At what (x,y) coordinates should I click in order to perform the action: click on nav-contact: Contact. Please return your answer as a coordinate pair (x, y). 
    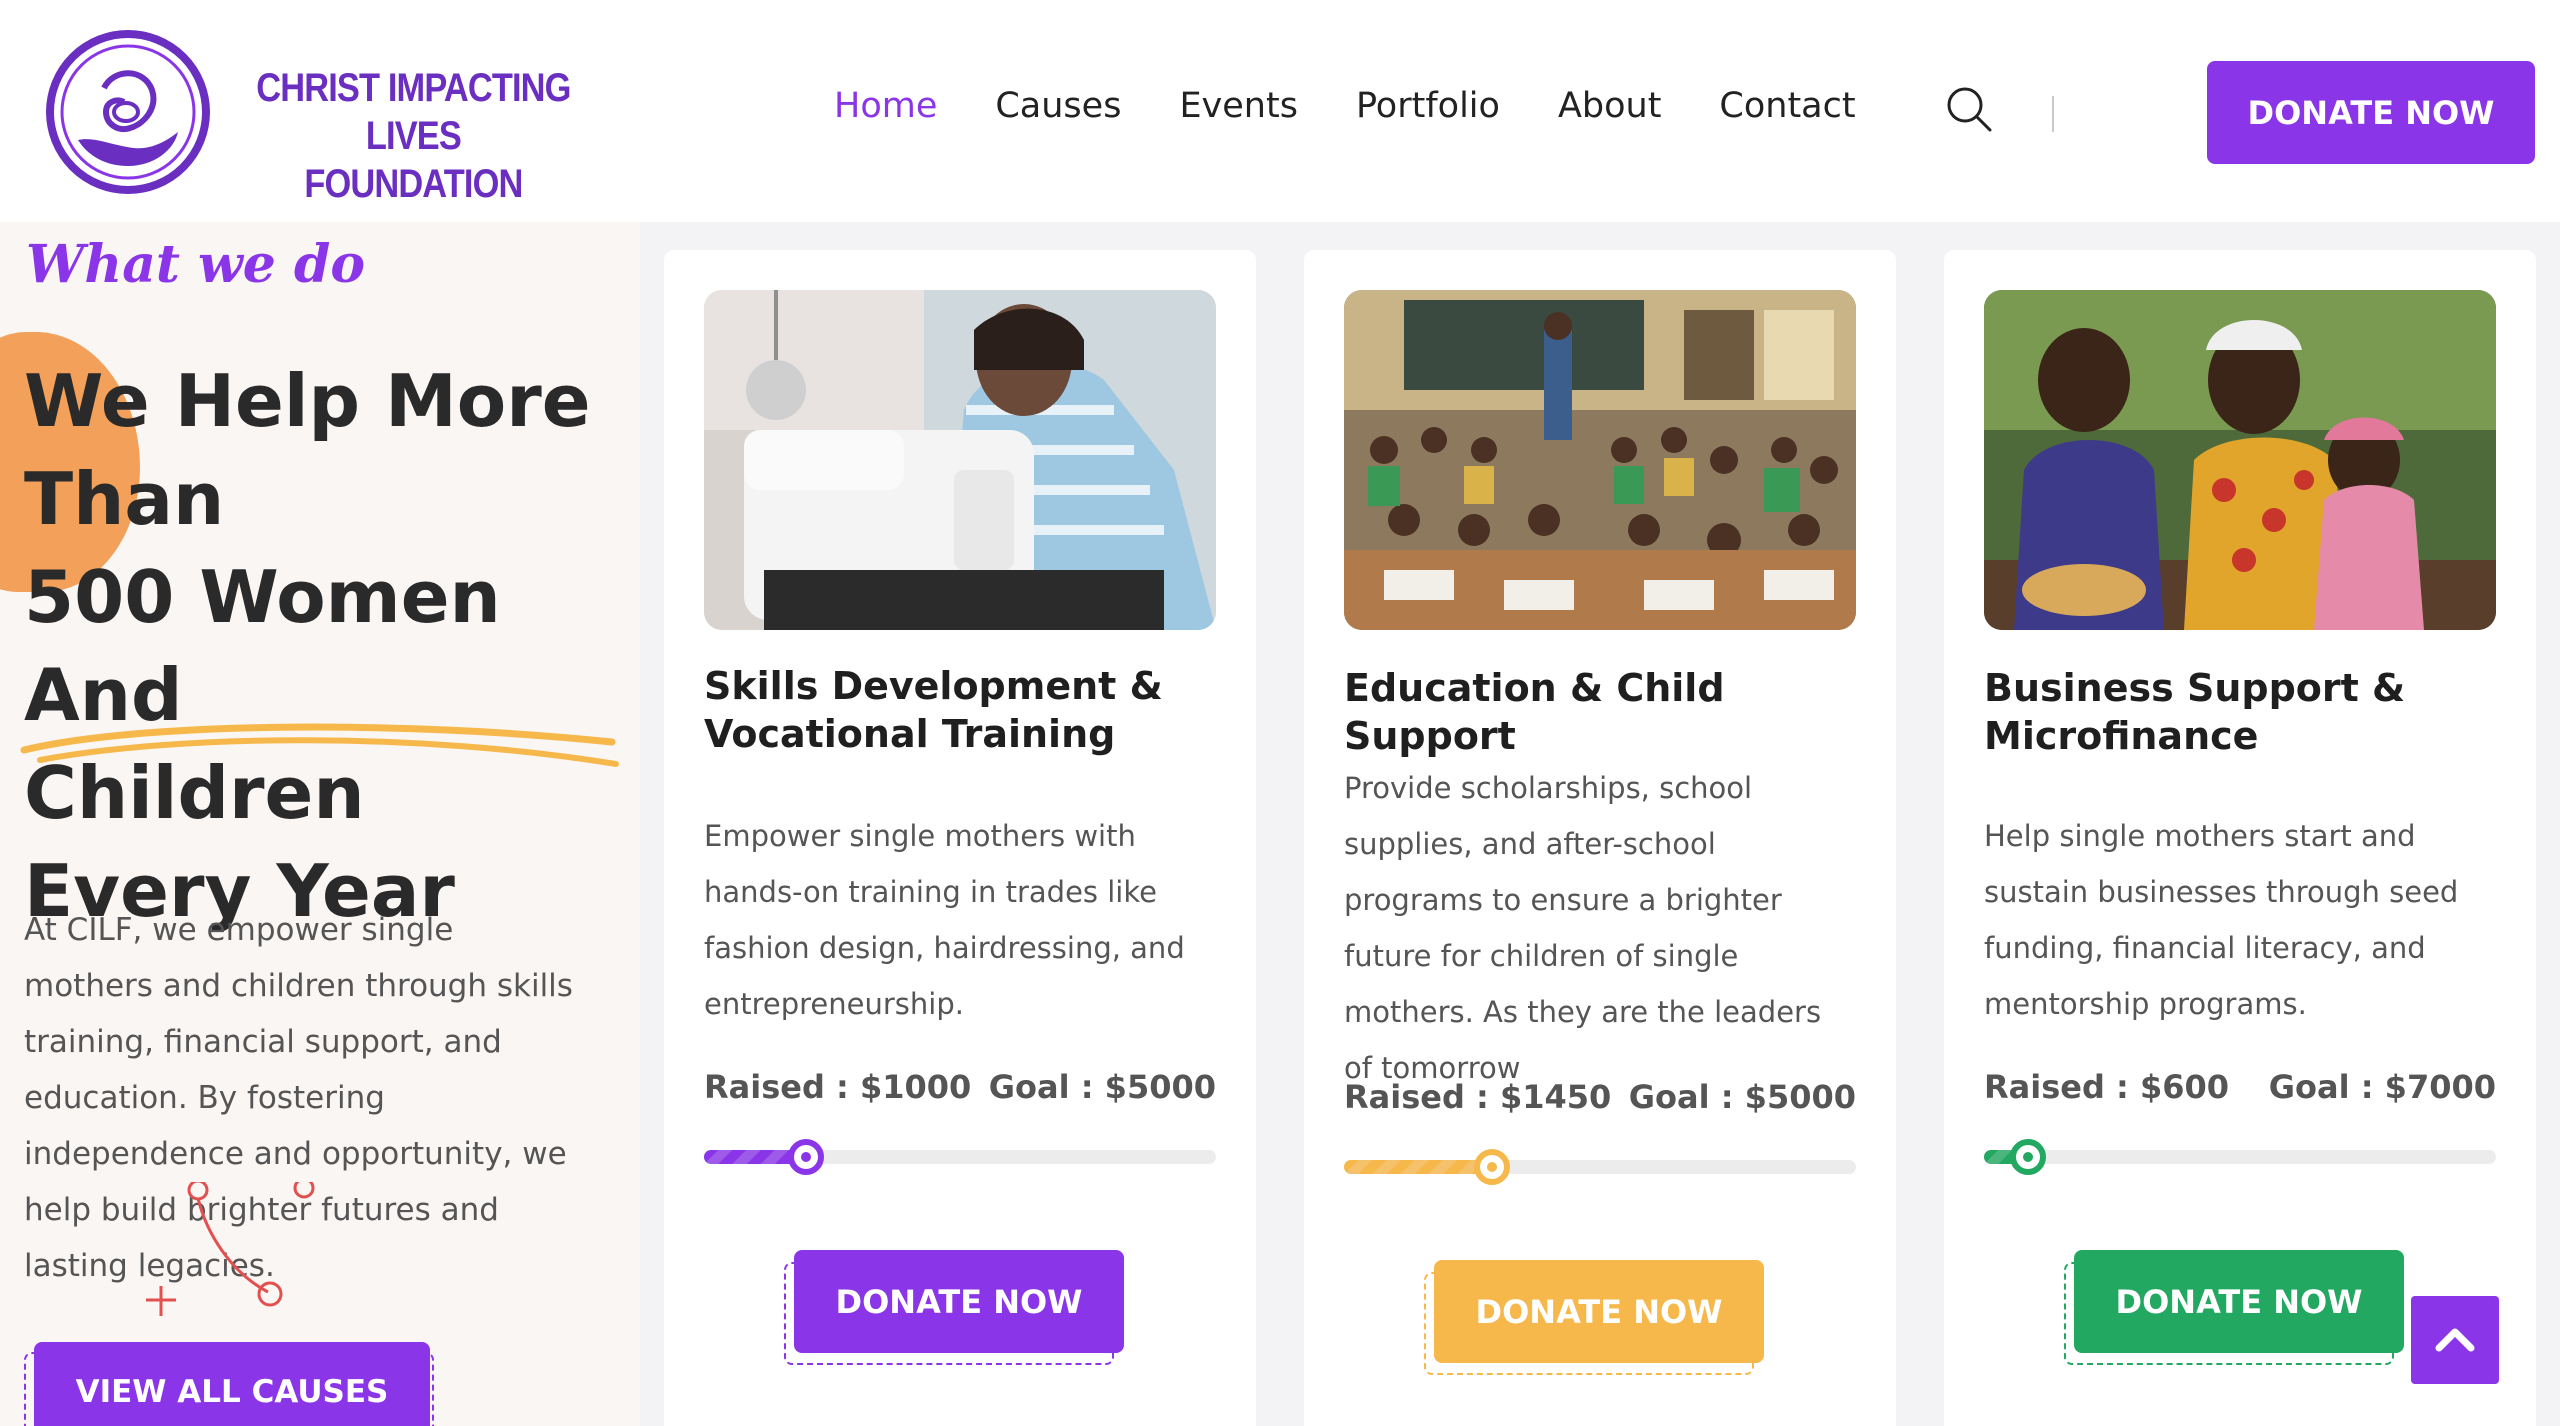
    Looking at the image, I should click on (1787, 106).